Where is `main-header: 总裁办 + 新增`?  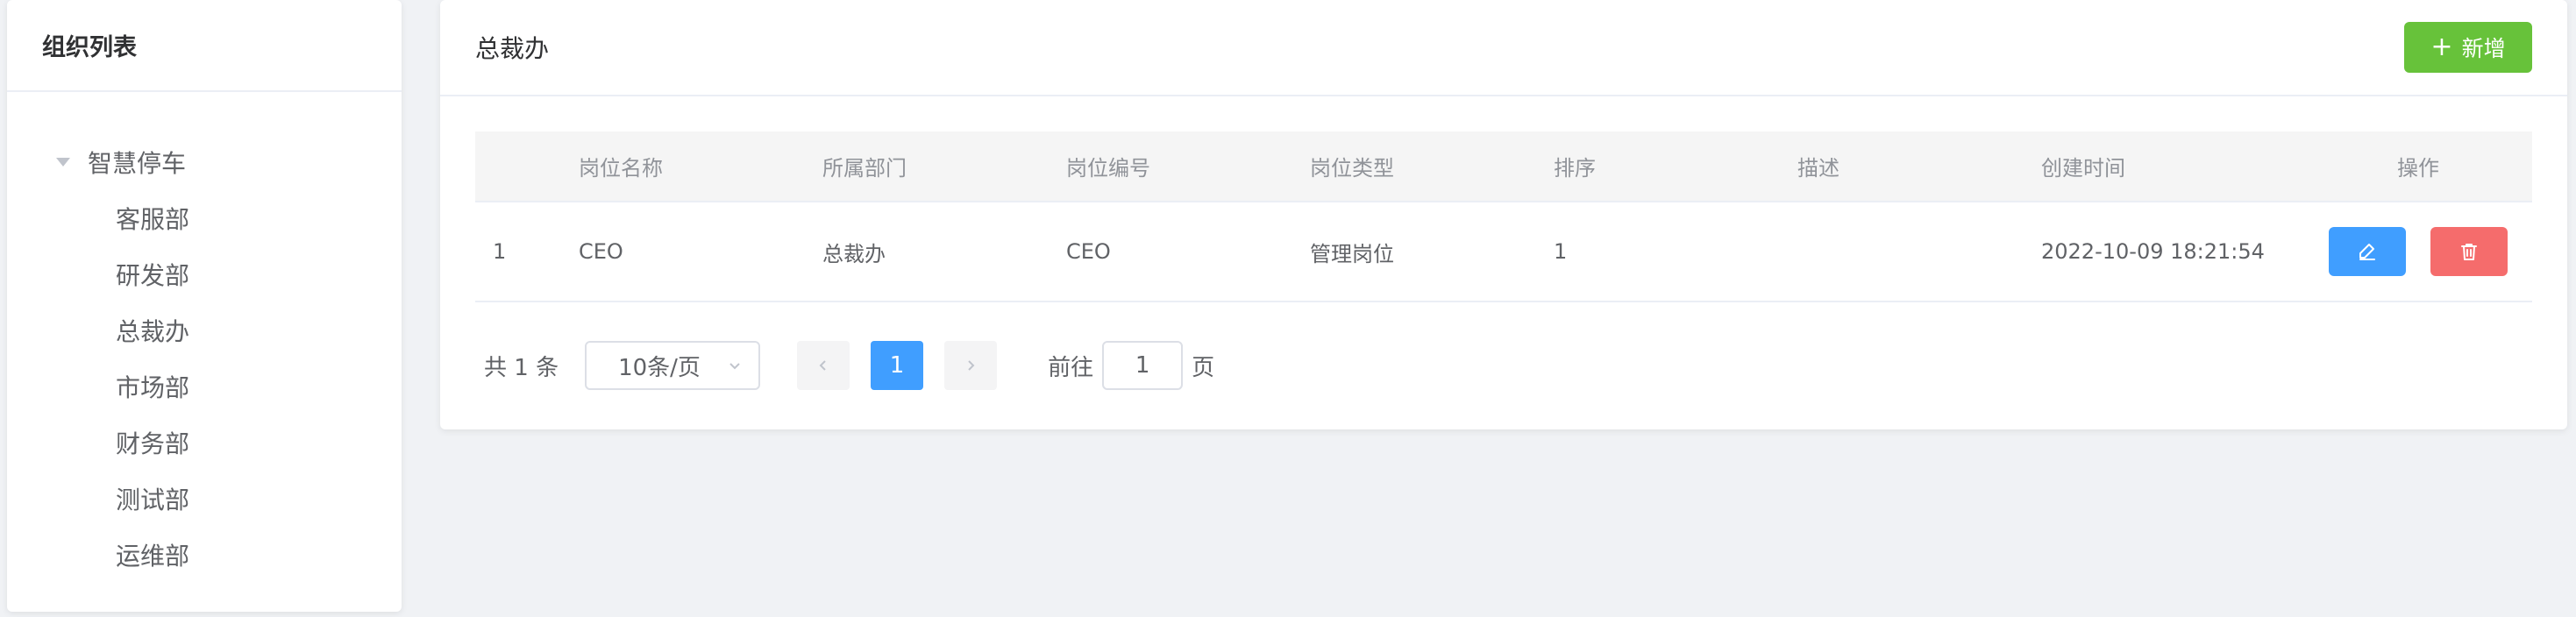
main-header: 总裁办 + 新增 is located at coordinates (1503, 48).